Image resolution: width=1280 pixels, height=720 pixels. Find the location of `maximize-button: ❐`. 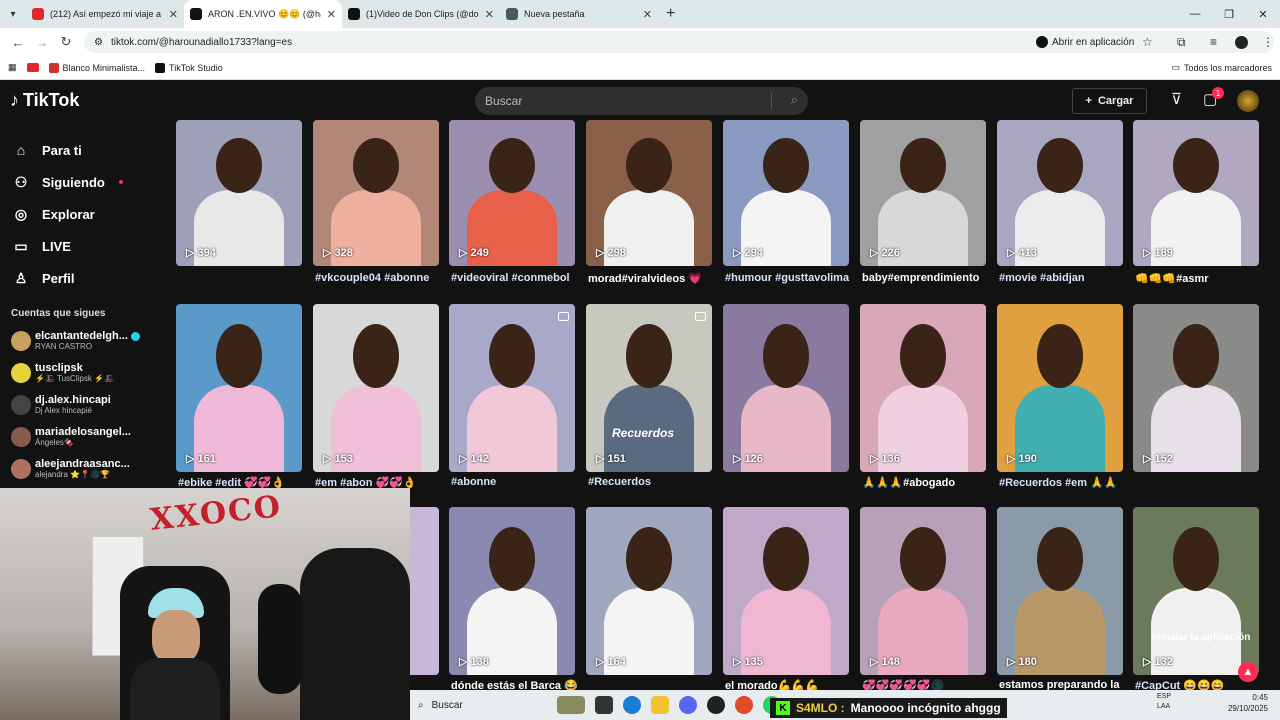

maximize-button: ❐ is located at coordinates (1229, 14).